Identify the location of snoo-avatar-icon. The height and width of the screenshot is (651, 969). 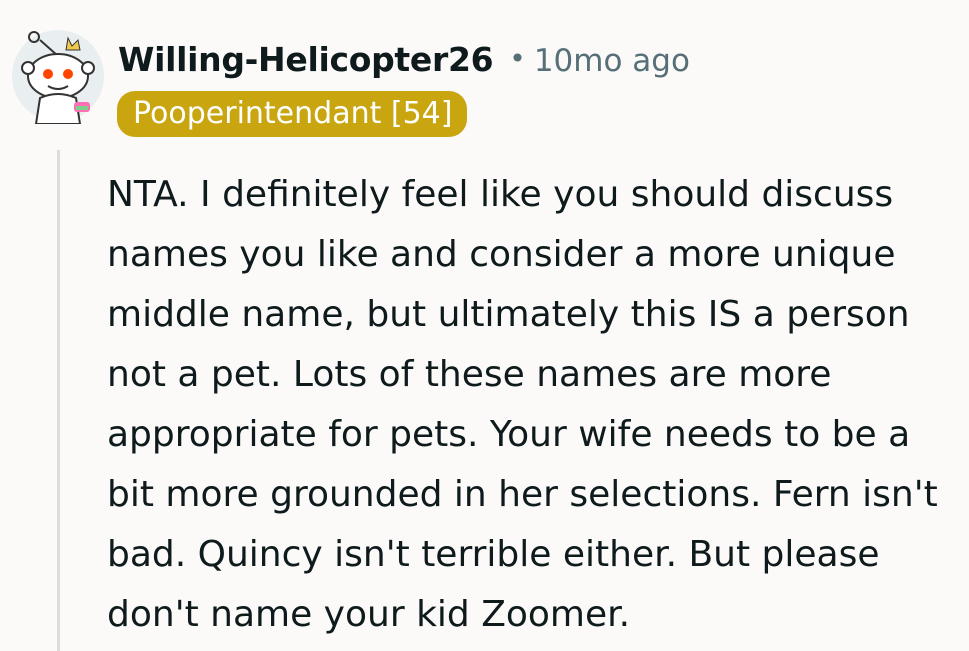
(58, 77).